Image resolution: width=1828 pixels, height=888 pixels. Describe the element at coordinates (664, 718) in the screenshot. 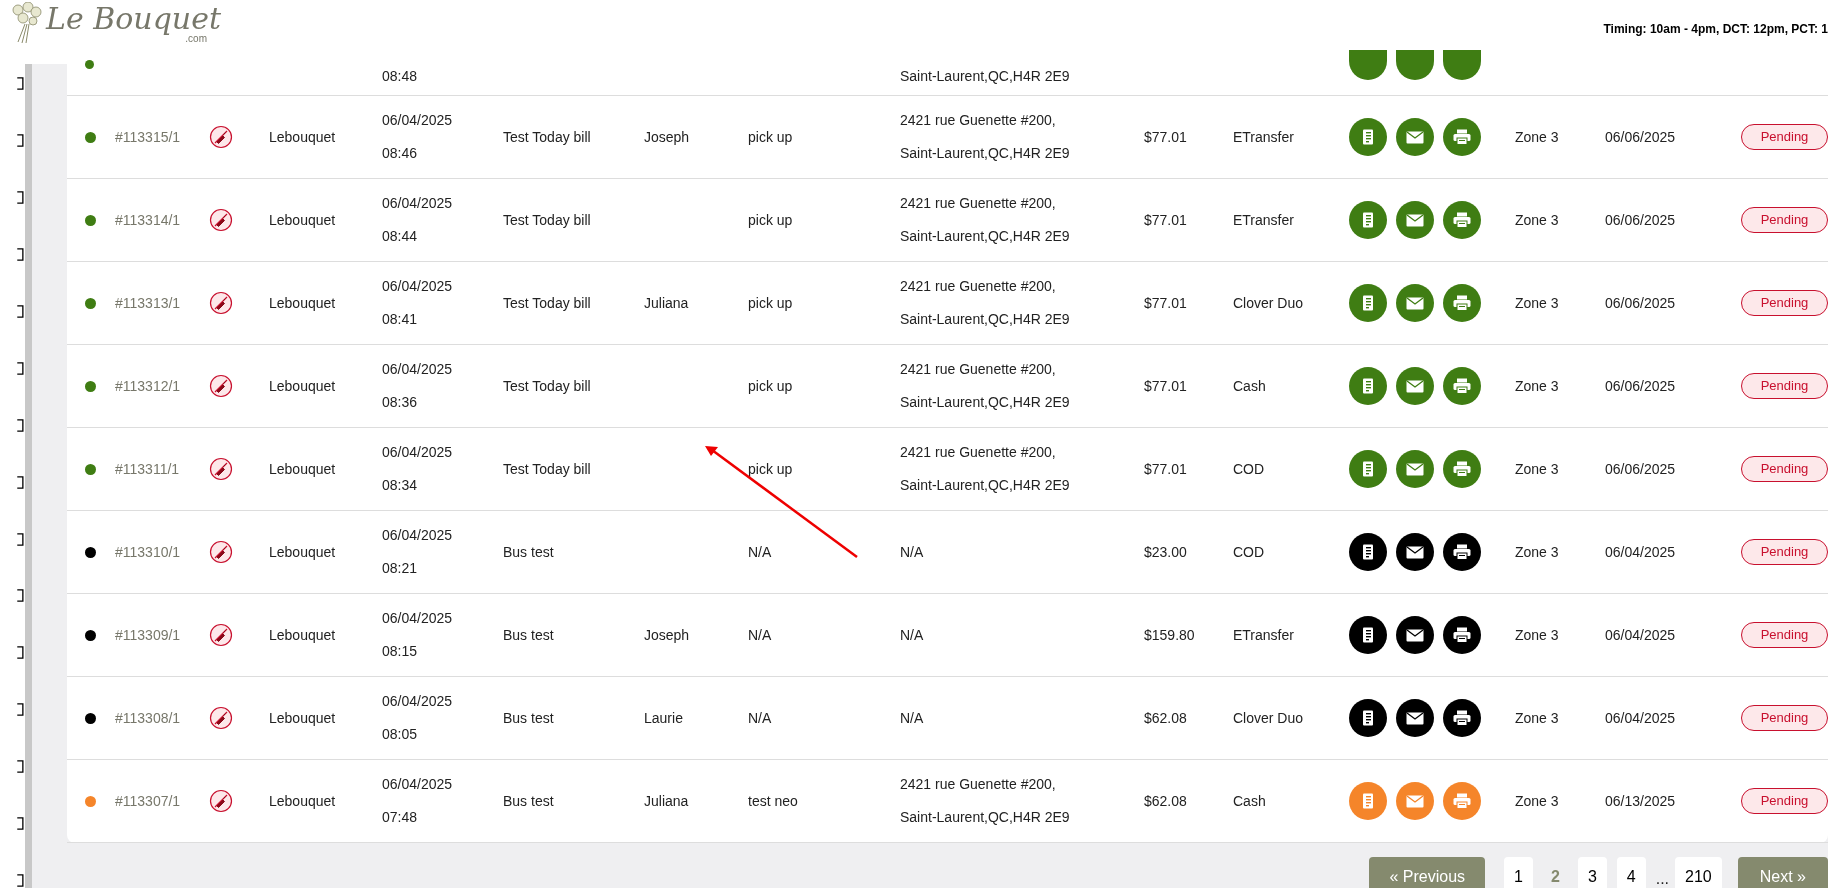

I see `customer-name: Laurie` at that location.